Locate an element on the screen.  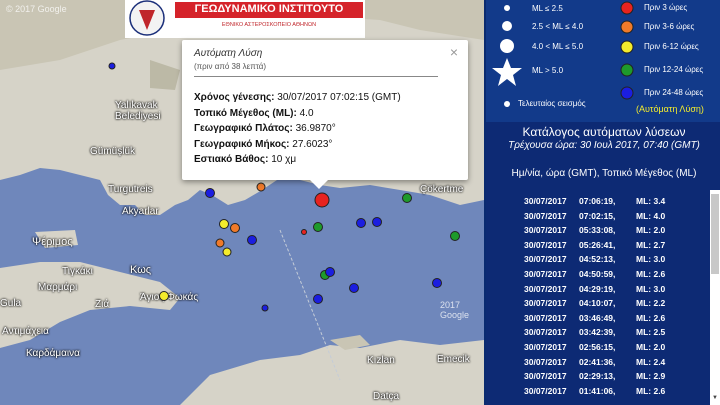
popup-pointer is located at coordinates (319, 184).